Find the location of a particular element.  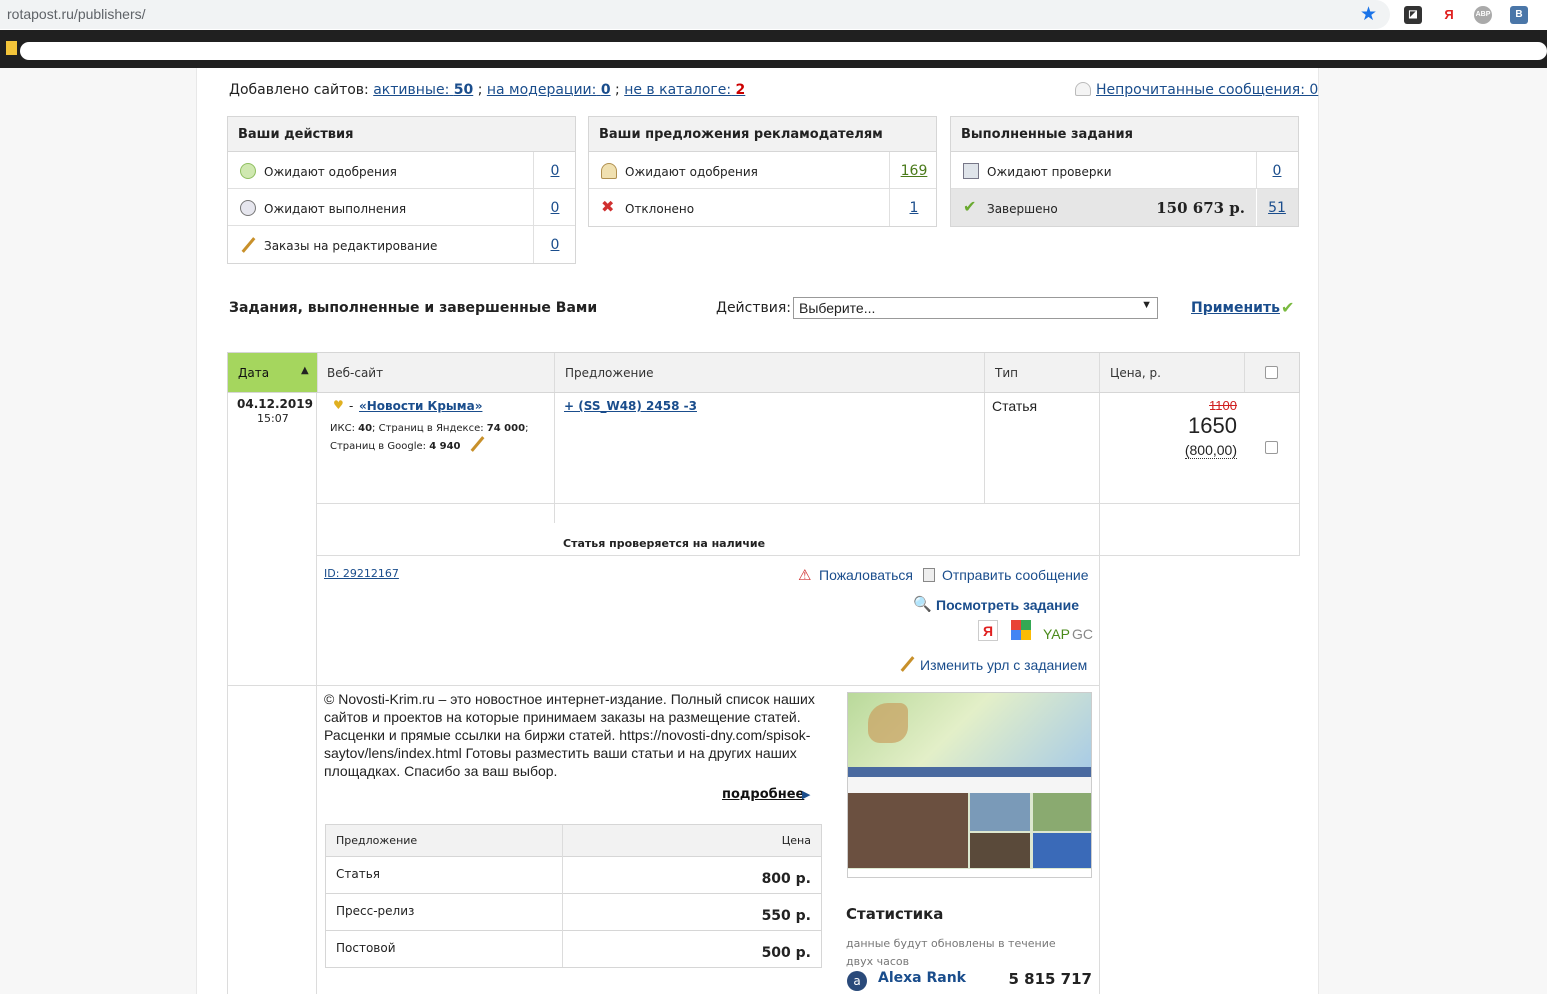

actions-select: Выберите... ▼ is located at coordinates (975, 308).